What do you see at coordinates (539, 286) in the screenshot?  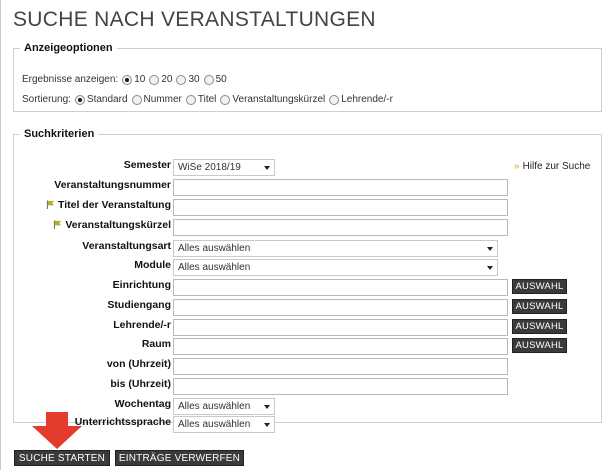 I see `einrichtung-auswahl-button: AUSWAHL` at bounding box center [539, 286].